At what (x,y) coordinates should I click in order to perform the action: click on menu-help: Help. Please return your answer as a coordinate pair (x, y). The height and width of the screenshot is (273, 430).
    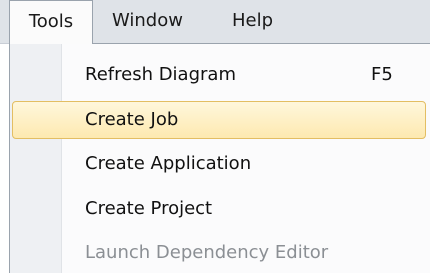
    Looking at the image, I should click on (252, 22).